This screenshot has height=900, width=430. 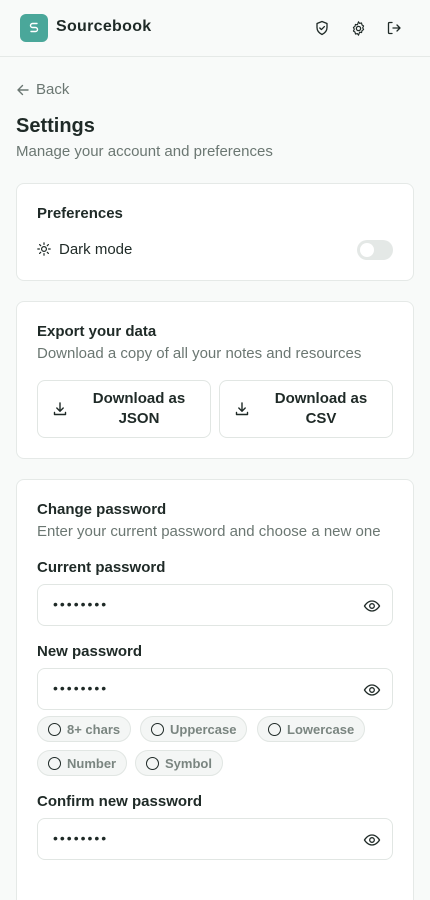 What do you see at coordinates (94, 729) in the screenshot?
I see `requirement-label: 8+ chars` at bounding box center [94, 729].